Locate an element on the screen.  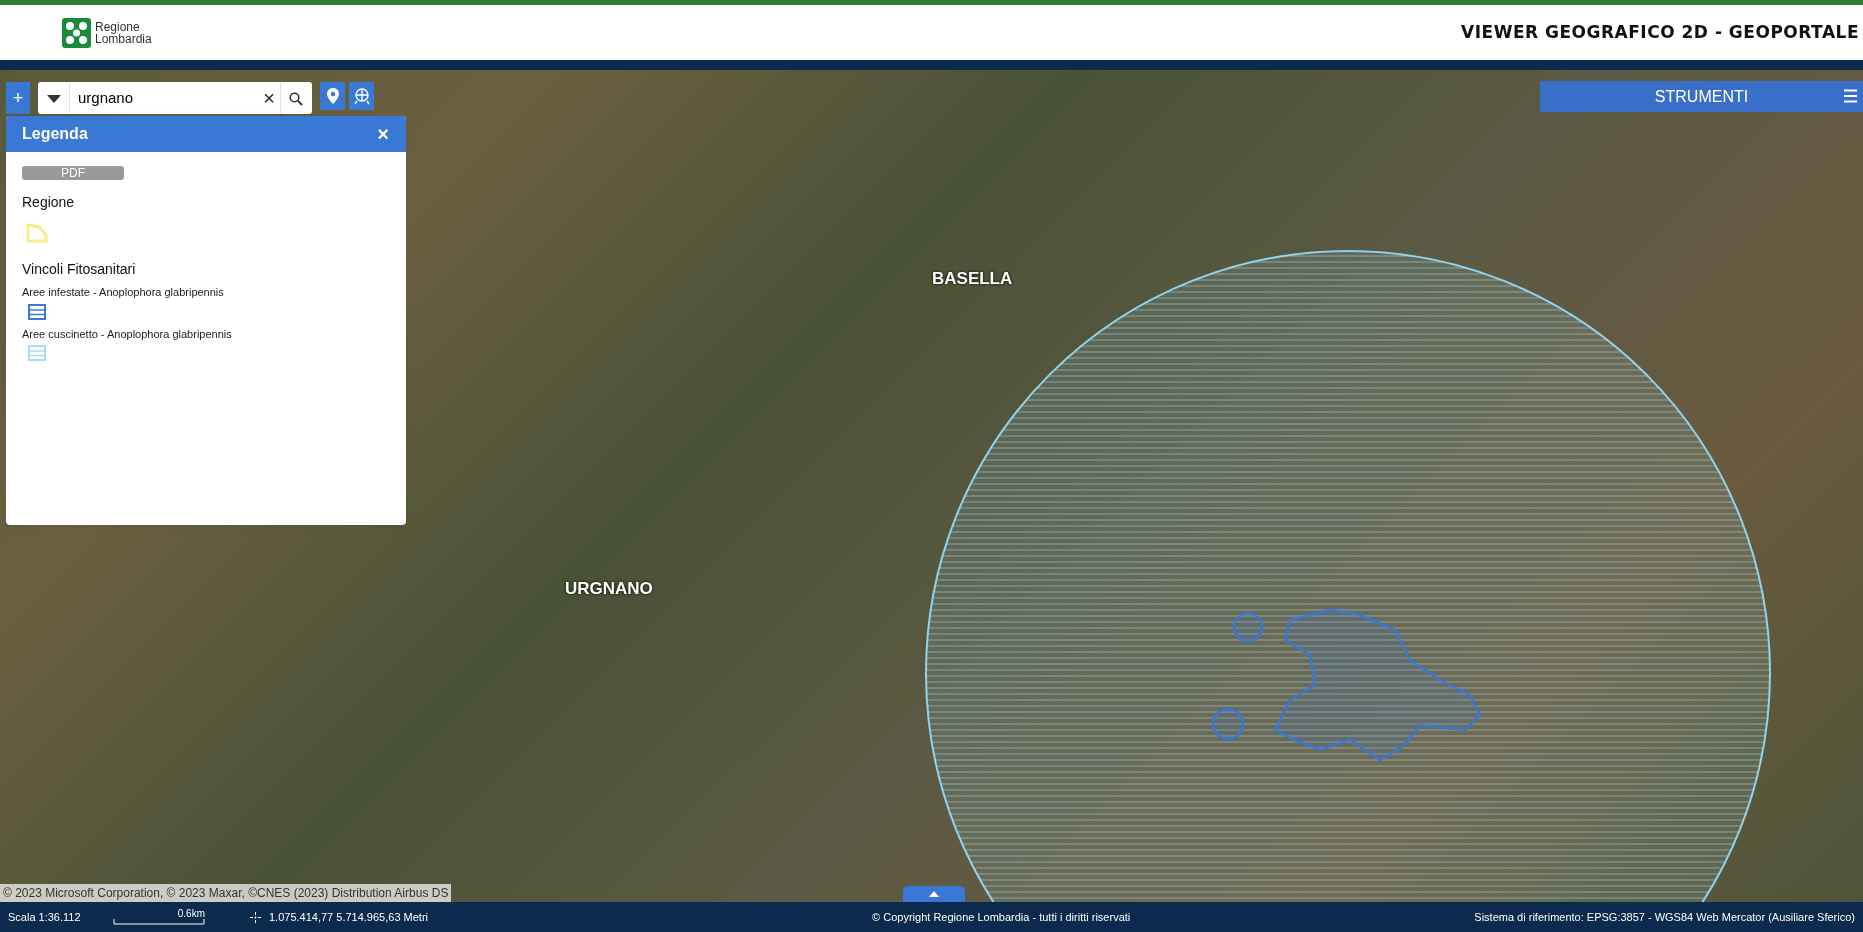
globe-icon is located at coordinates (361, 96).